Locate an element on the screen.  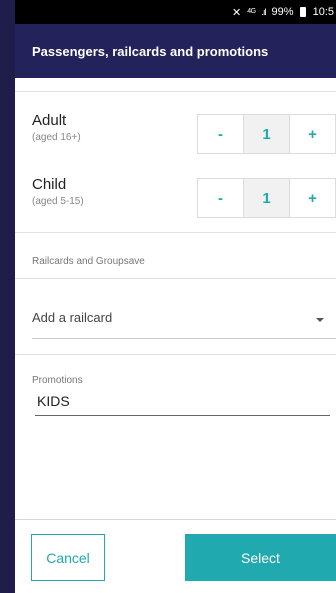
status-bar: ✕ 4G .ıl 99% 10:5 is located at coordinates (175, 12).